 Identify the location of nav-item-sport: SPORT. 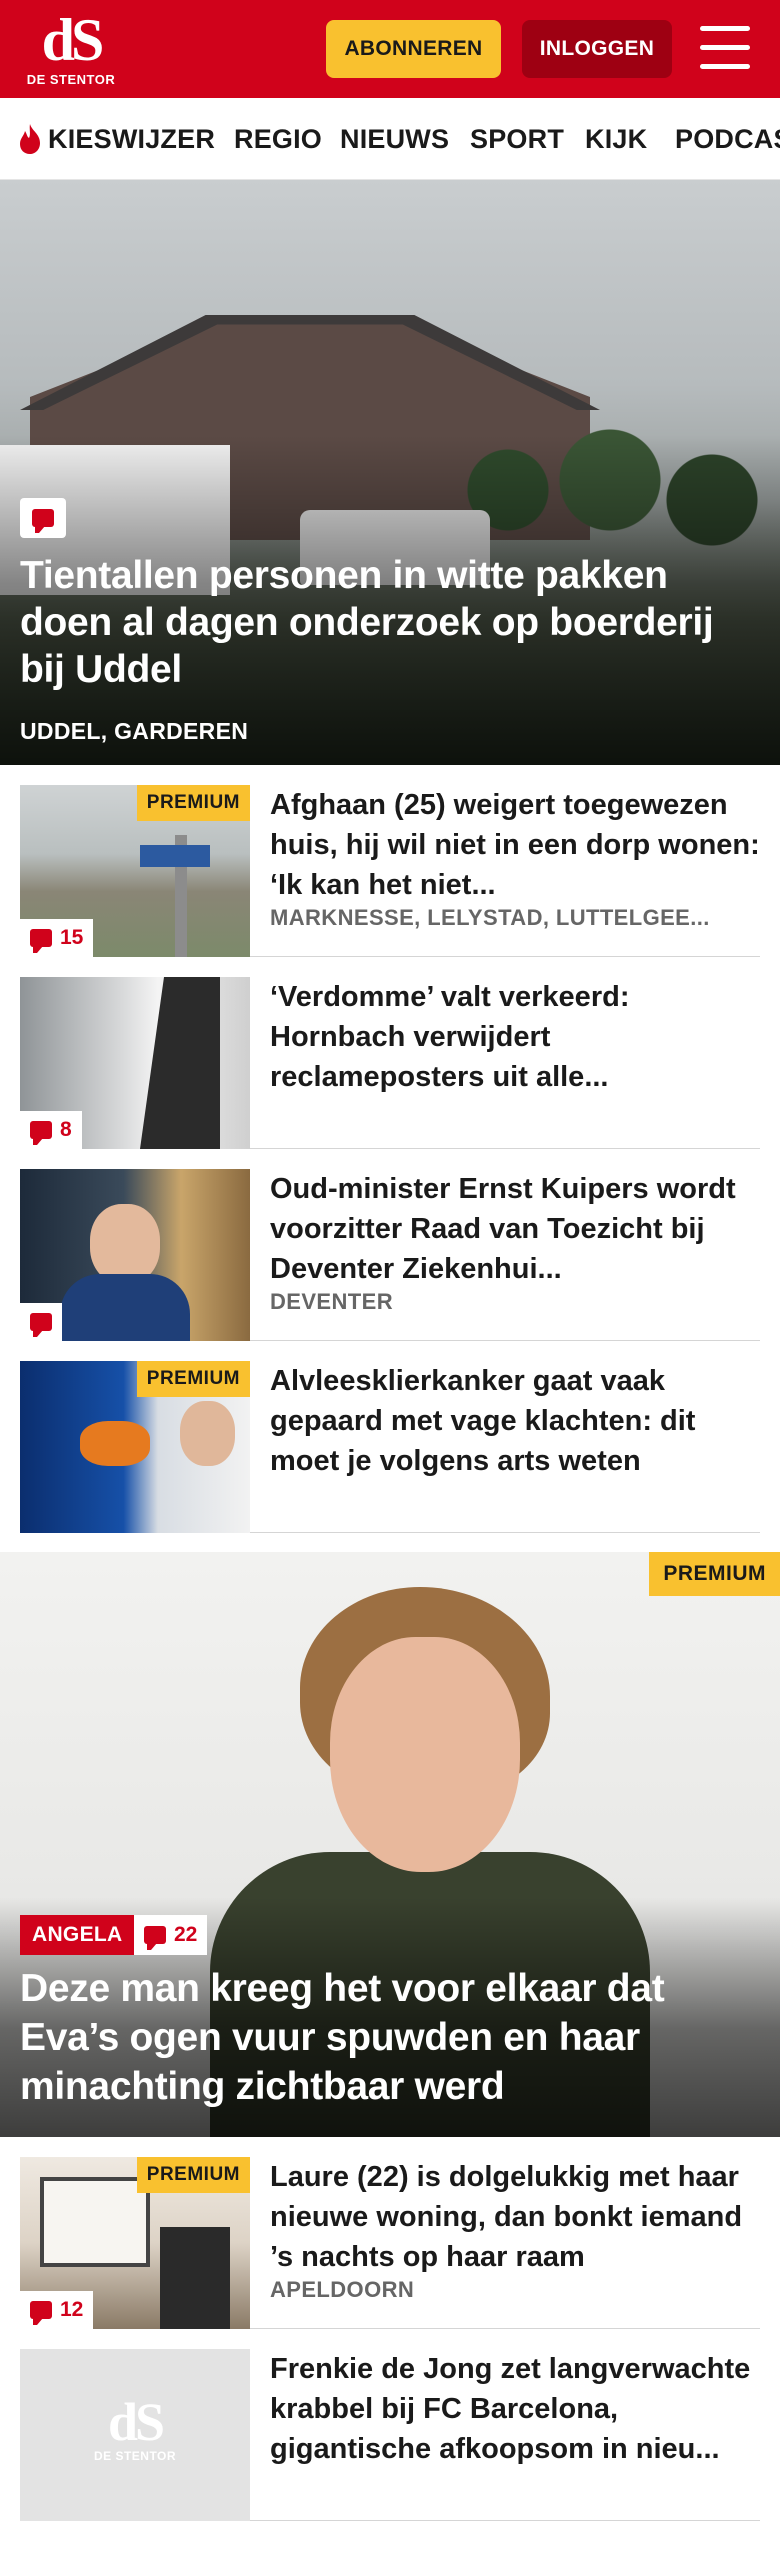
(517, 138).